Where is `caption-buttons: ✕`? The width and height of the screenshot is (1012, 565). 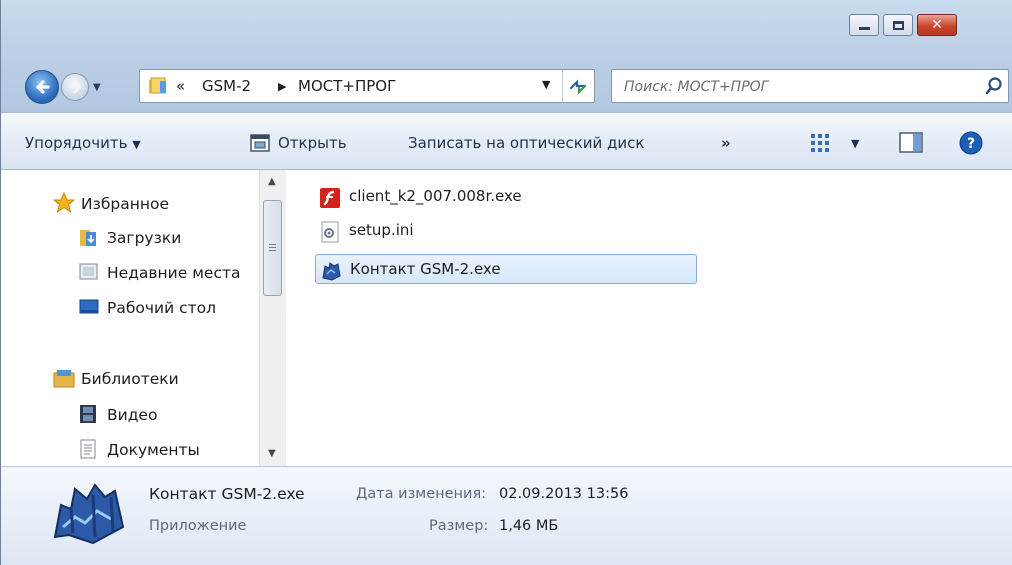
caption-buttons: ✕ is located at coordinates (905, 25).